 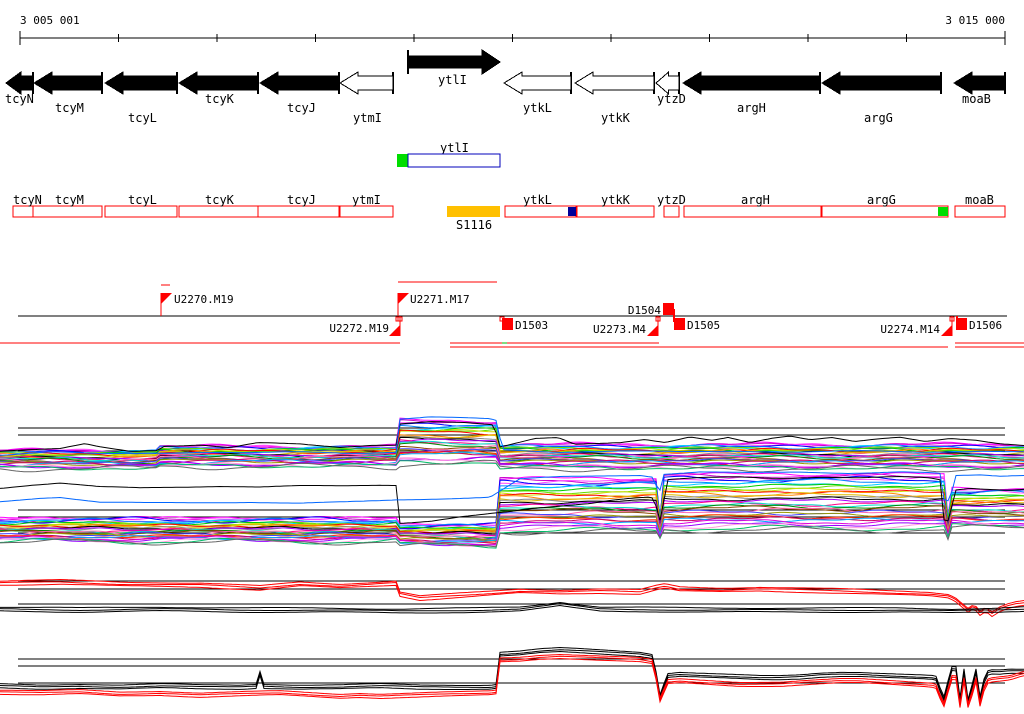 I want to click on gene-arrow-tcyM: tcyM, so click(x=68, y=93).